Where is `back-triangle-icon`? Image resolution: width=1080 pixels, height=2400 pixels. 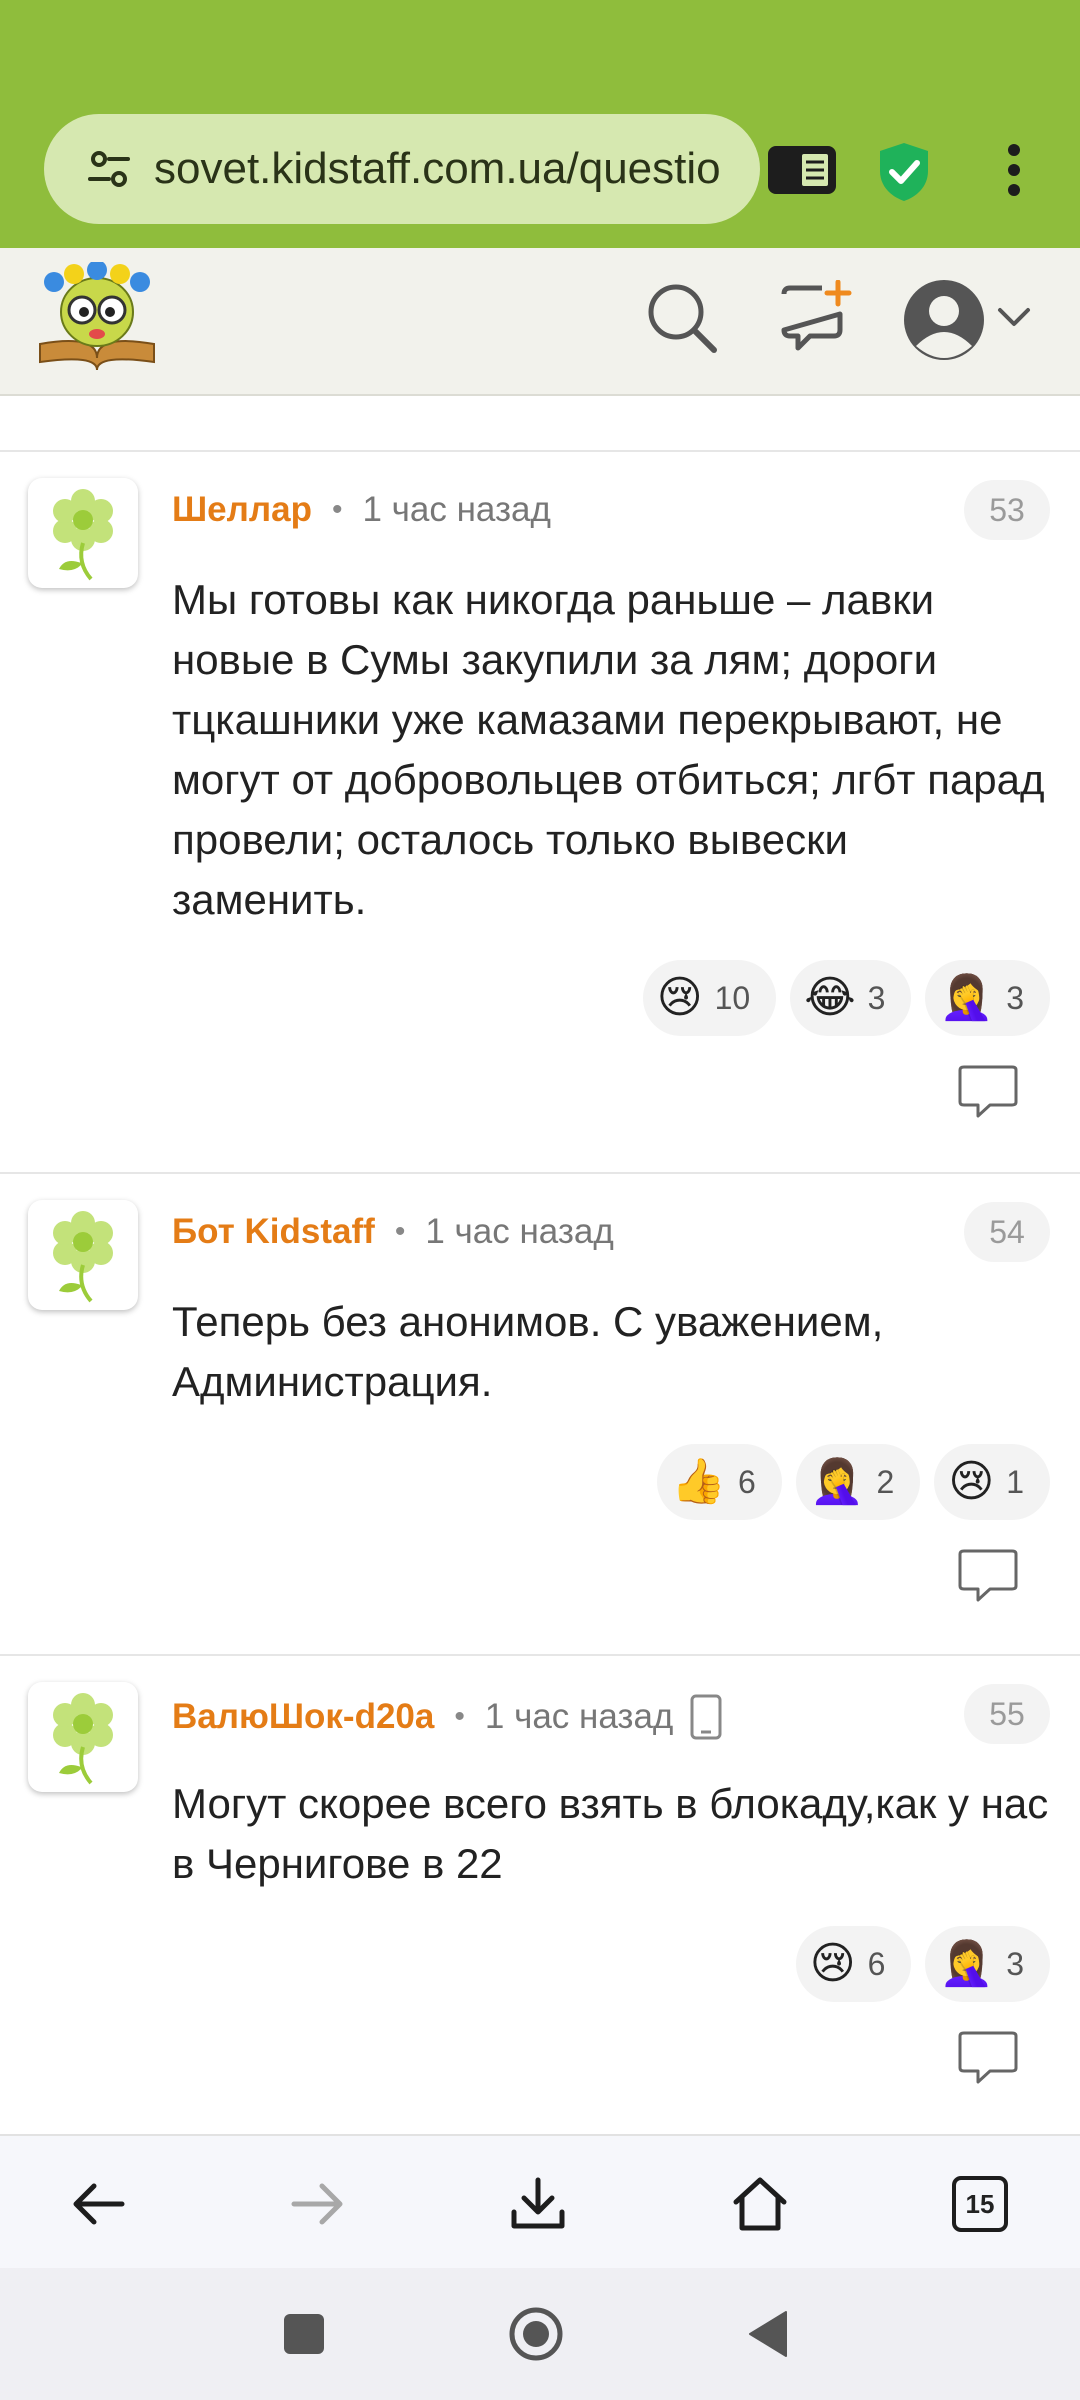 back-triangle-icon is located at coordinates (768, 2334).